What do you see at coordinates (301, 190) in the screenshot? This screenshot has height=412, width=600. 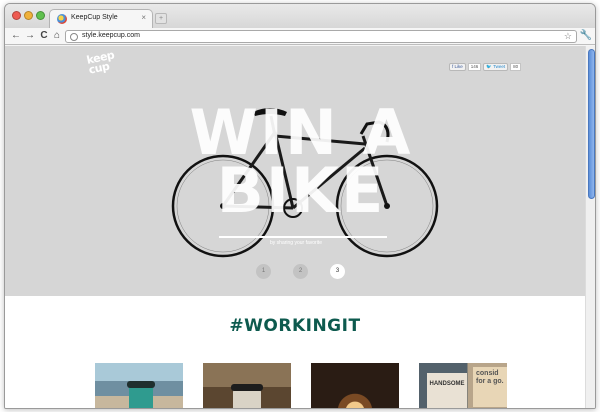 I see `headline-line-2: BIKE` at bounding box center [301, 190].